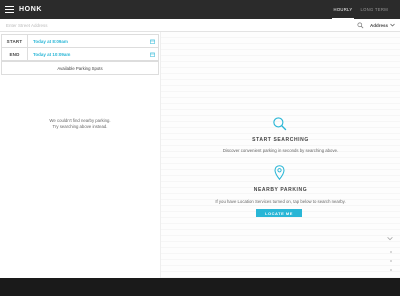 This screenshot has height=296, width=400. What do you see at coordinates (280, 140) in the screenshot?
I see `start-searching-heading: START SEARCHING` at bounding box center [280, 140].